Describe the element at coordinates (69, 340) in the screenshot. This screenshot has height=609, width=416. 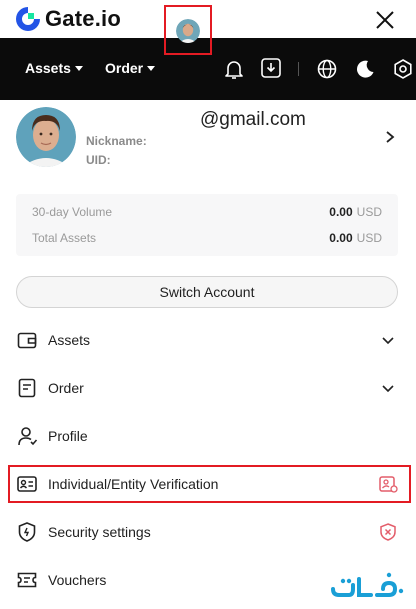
I see `menu-label-assets: Assets` at that location.